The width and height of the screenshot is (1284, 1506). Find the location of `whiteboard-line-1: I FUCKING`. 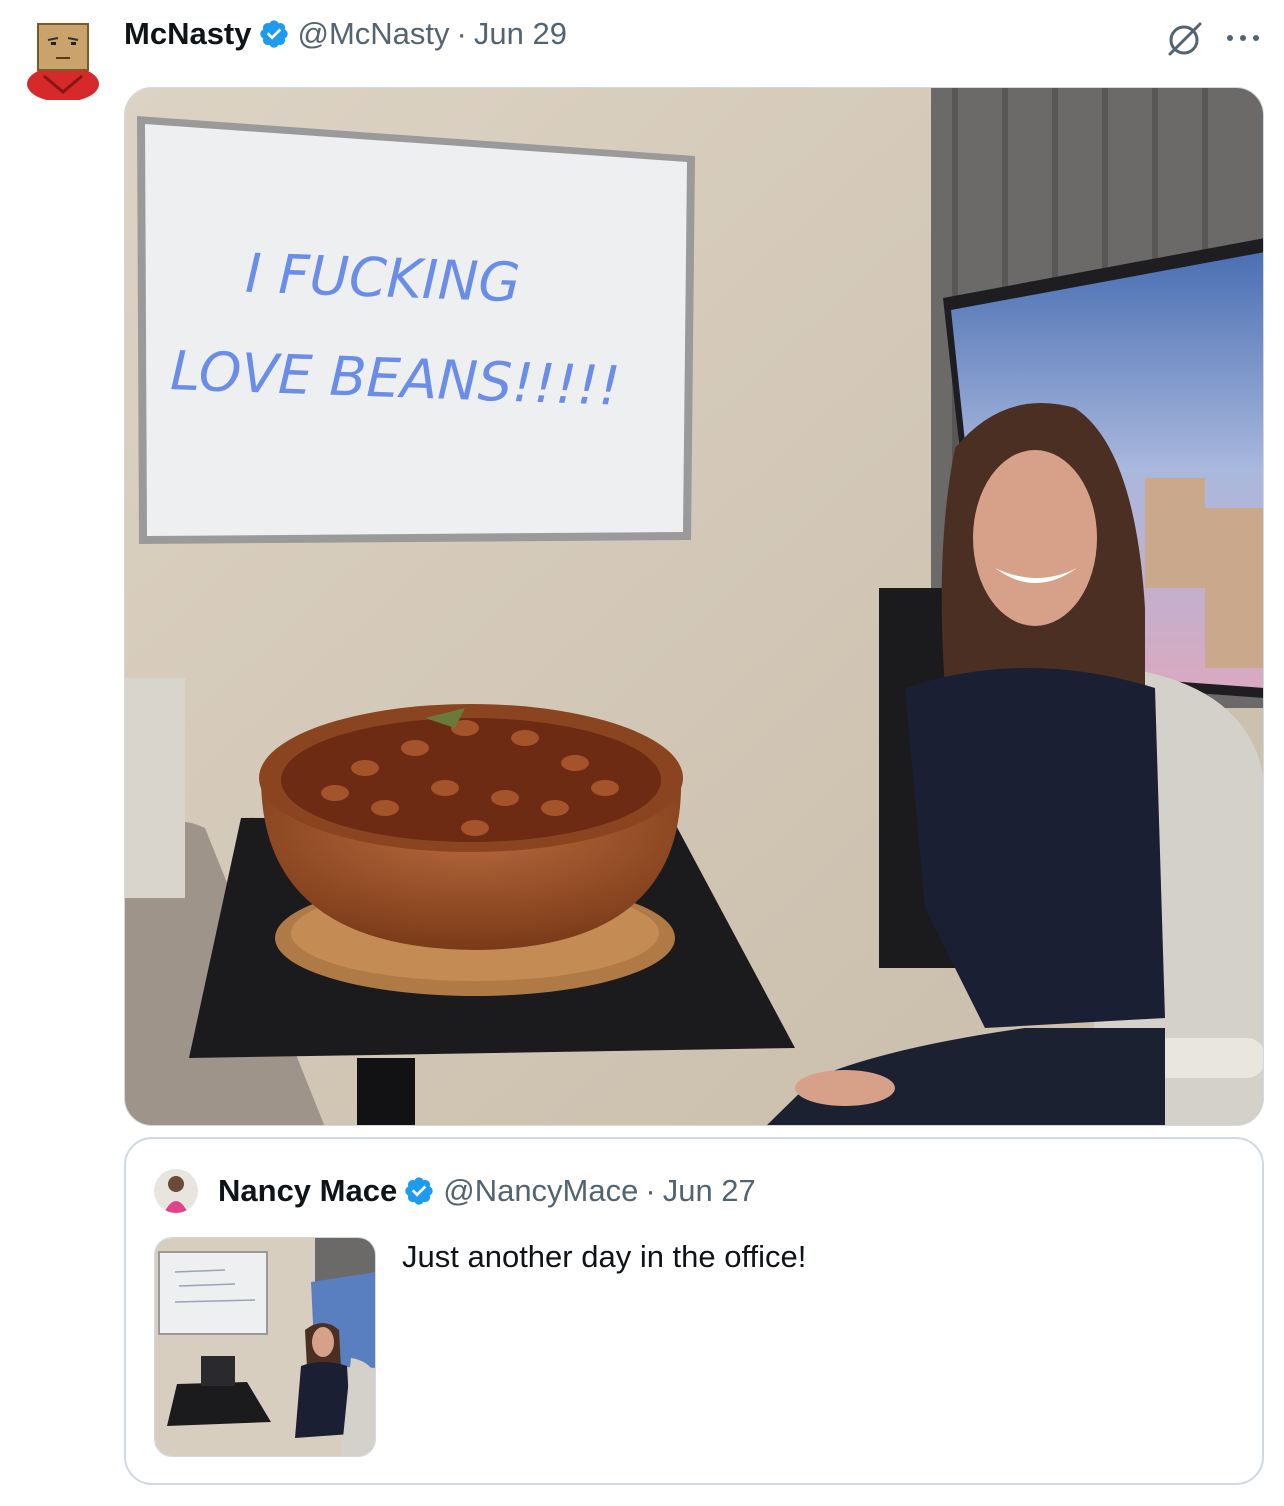

whiteboard-line-1: I FUCKING is located at coordinates (382, 278).